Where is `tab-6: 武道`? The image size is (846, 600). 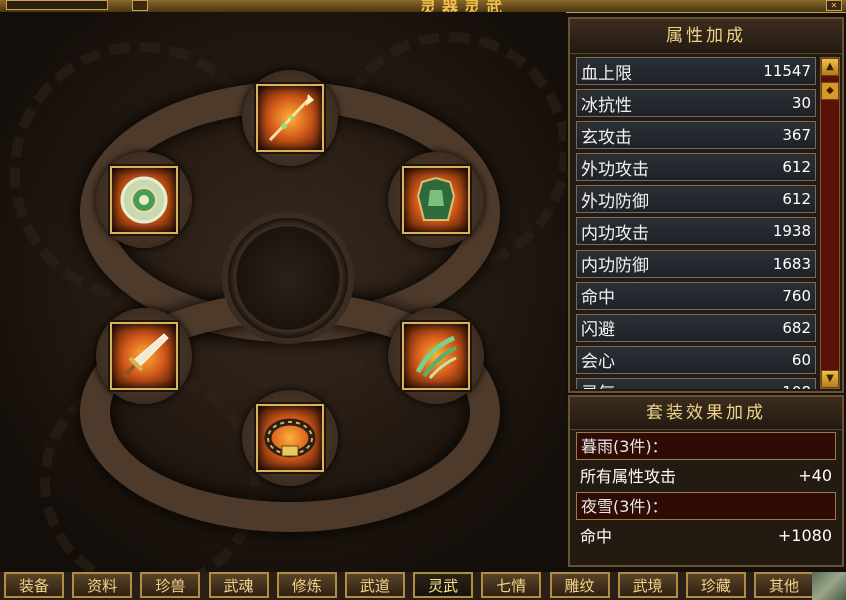
tab-6: 武道 is located at coordinates (374, 585).